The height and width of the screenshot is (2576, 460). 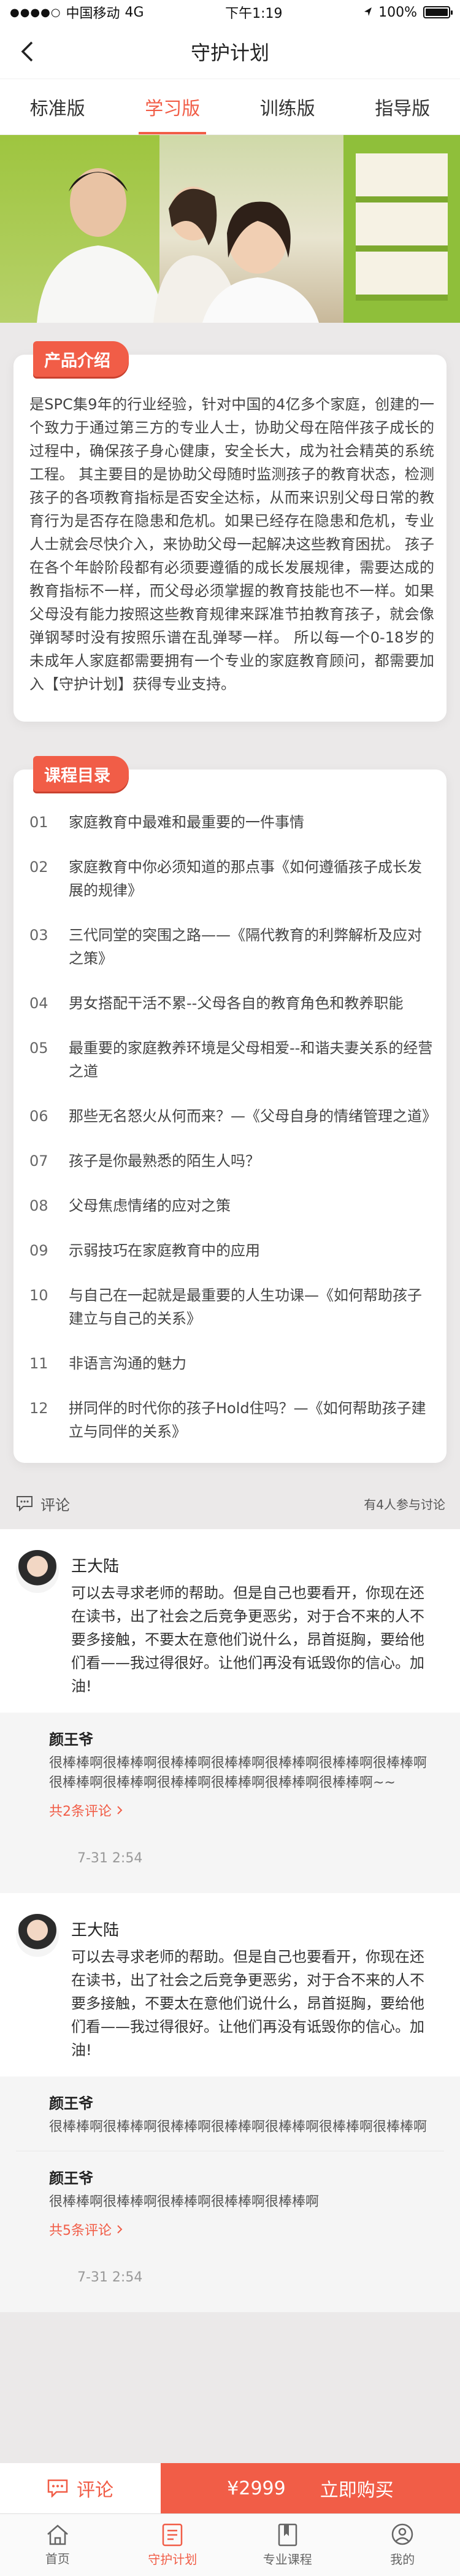 What do you see at coordinates (402, 2534) in the screenshot?
I see `profile-icon` at bounding box center [402, 2534].